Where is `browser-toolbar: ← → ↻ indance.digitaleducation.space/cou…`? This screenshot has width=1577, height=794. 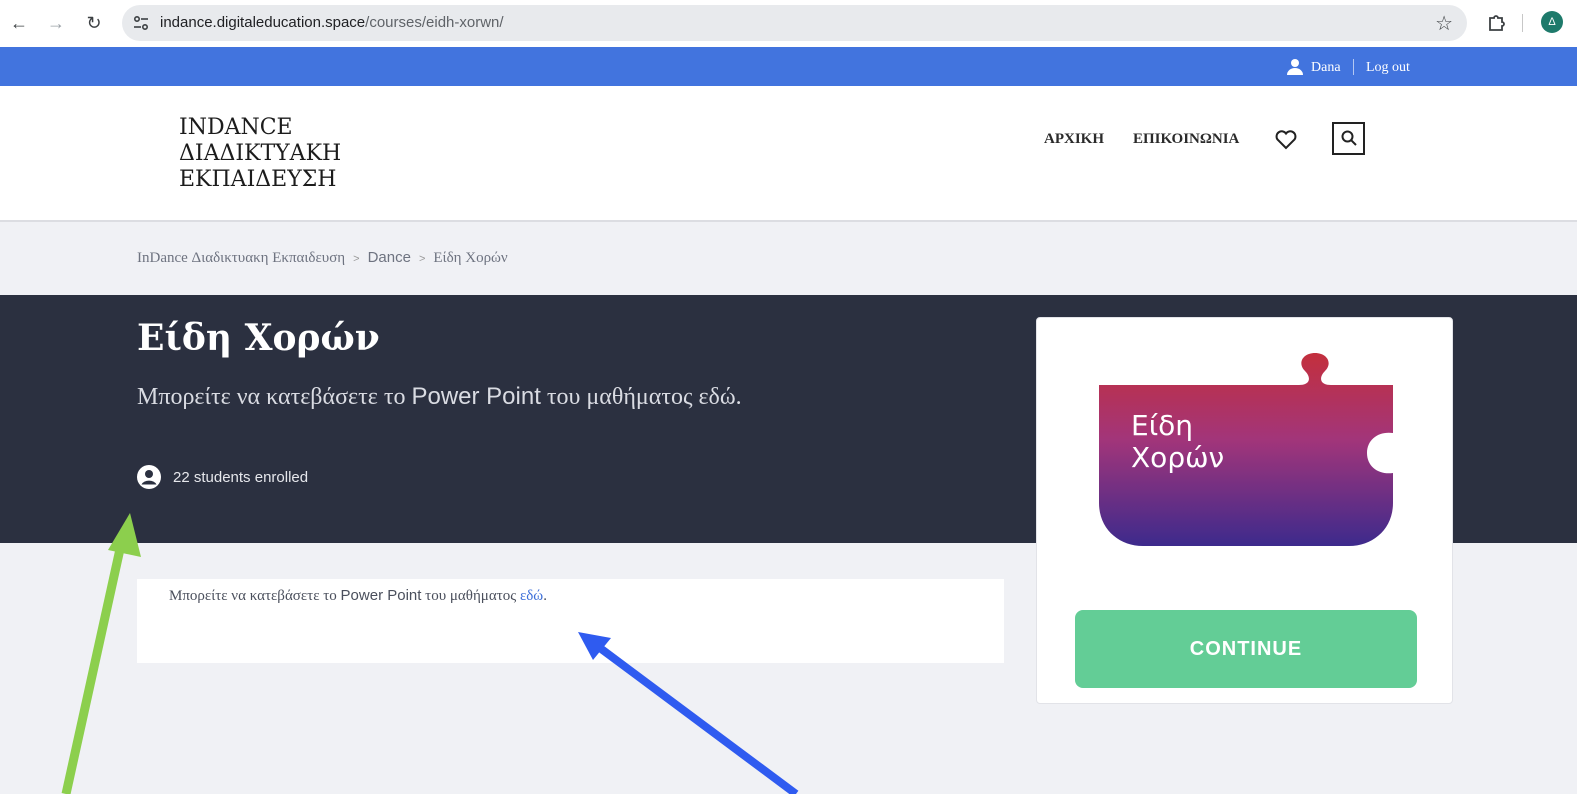 browser-toolbar: ← → ↻ indance.digitaleducation.space/cou… is located at coordinates (788, 23).